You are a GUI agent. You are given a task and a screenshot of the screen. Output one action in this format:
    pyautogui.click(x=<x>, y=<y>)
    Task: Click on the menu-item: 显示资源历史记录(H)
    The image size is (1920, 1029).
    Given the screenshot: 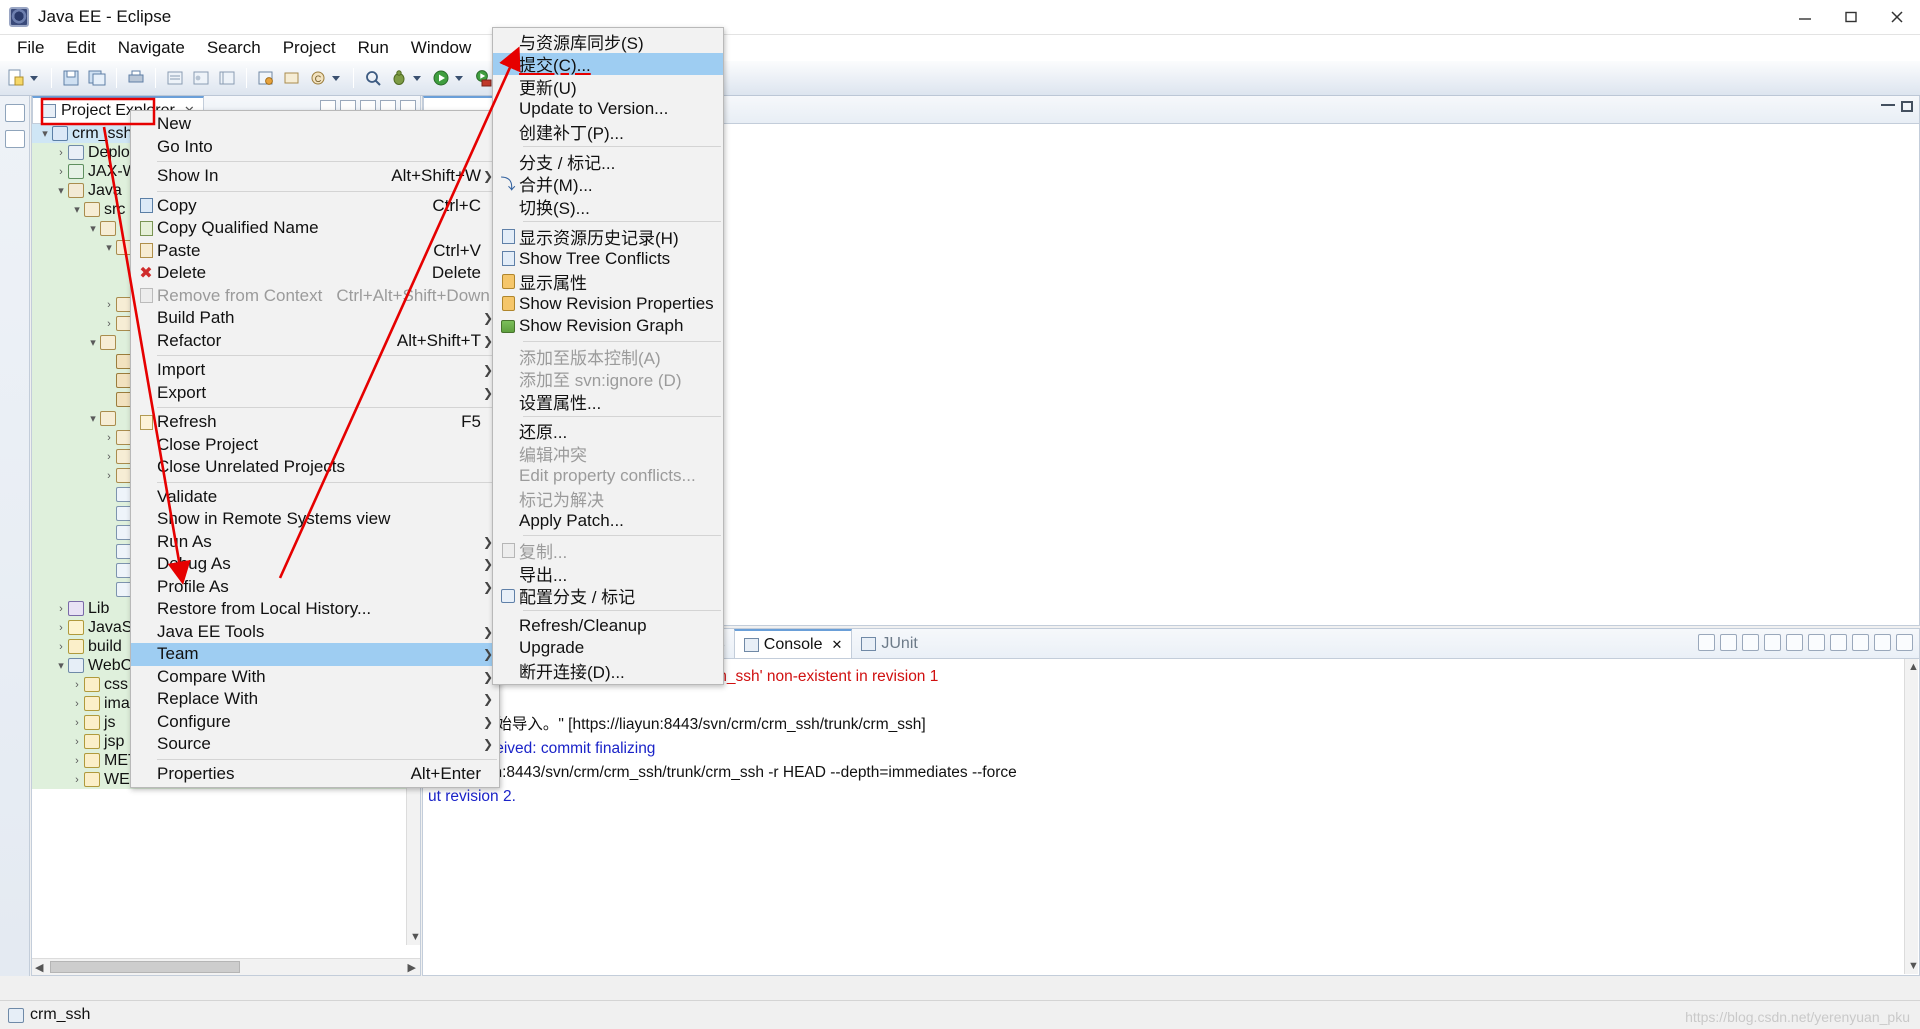 What is the action you would take?
    pyautogui.click(x=608, y=236)
    